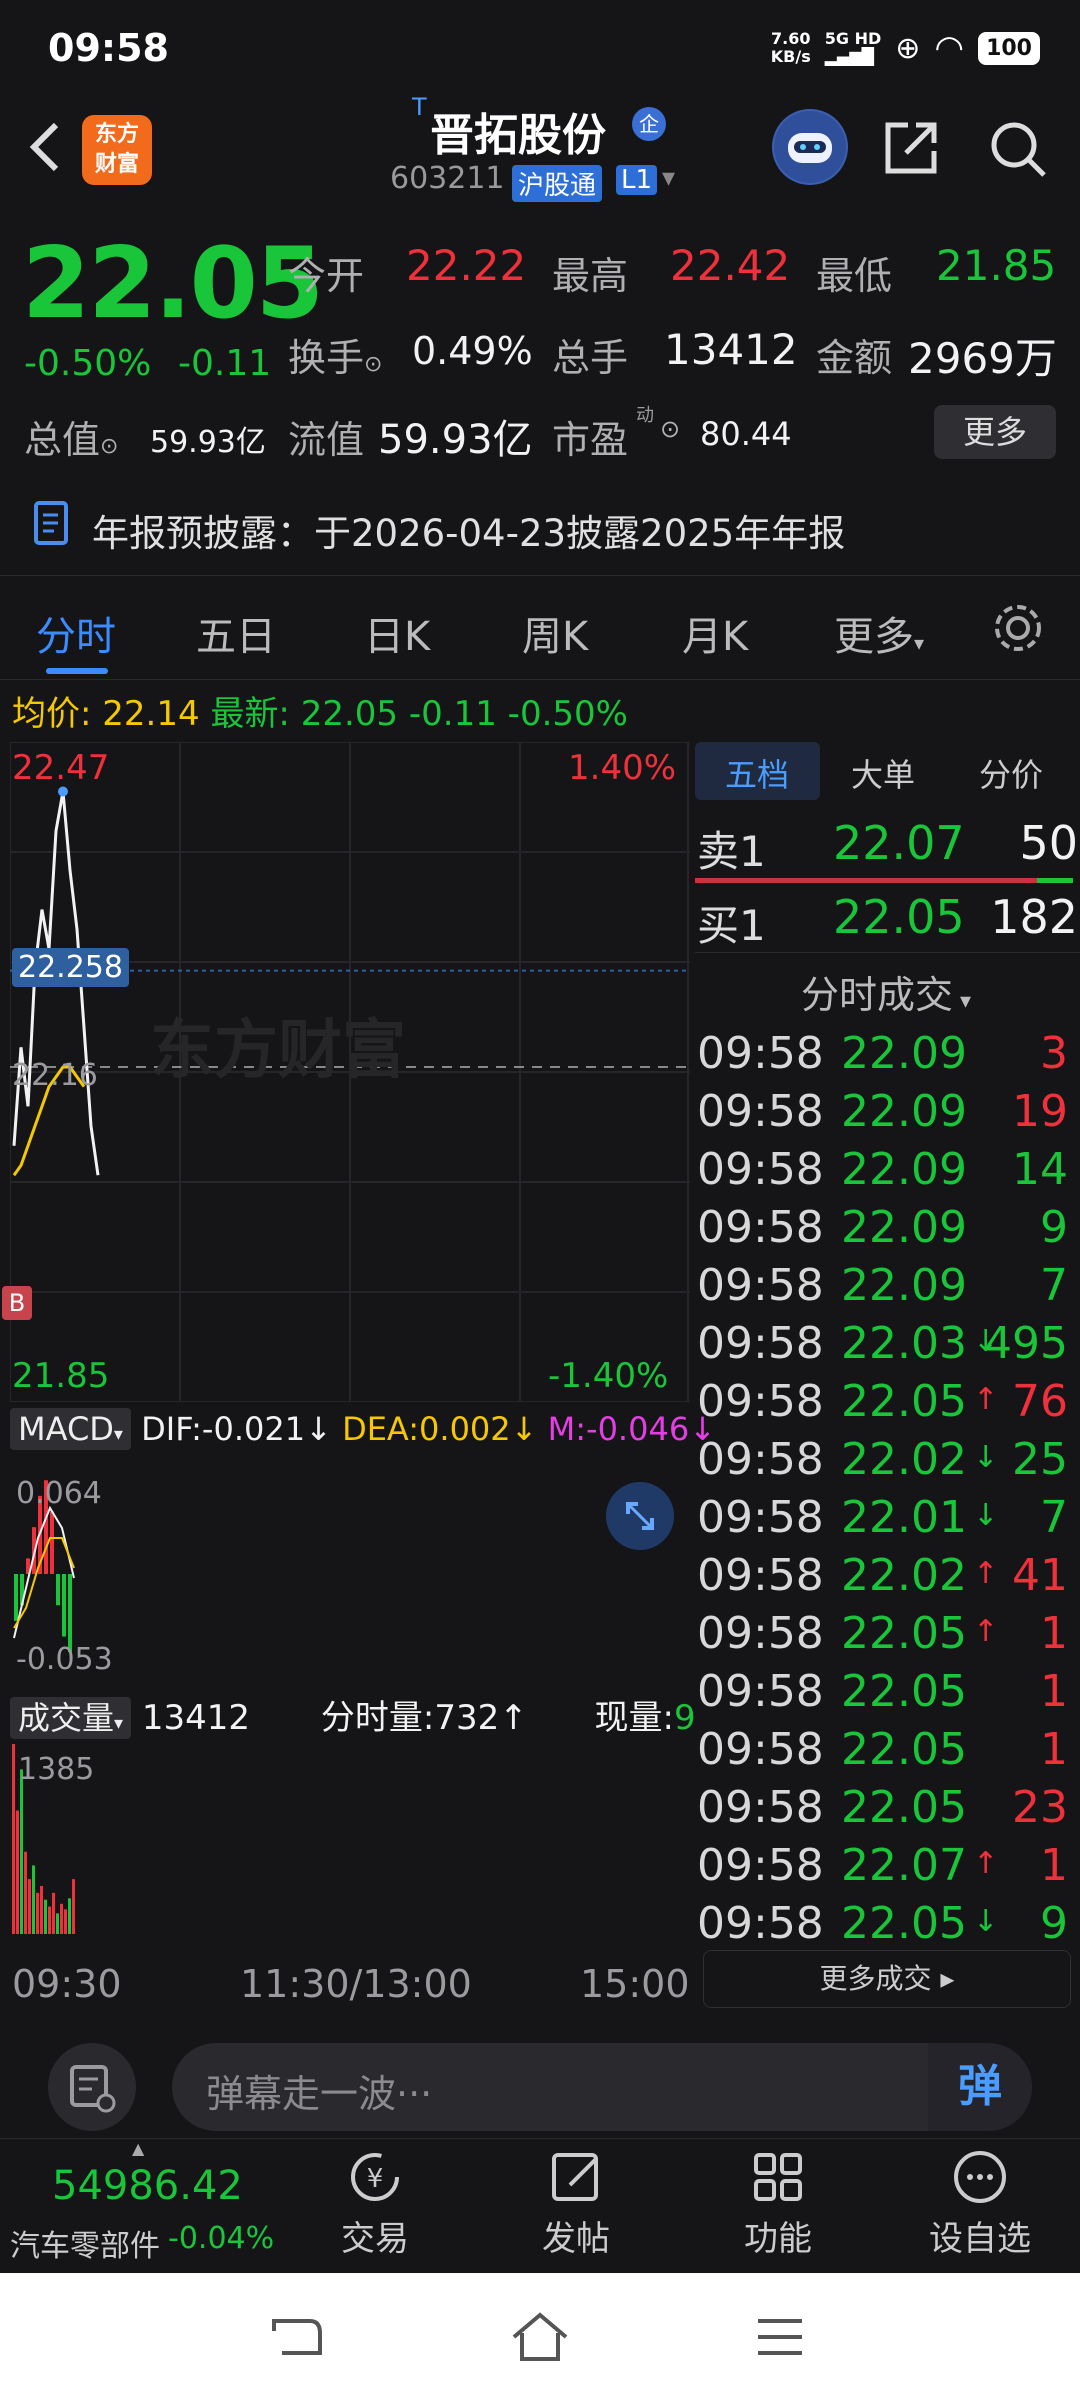 Image resolution: width=1080 pixels, height=2400 pixels. Describe the element at coordinates (466, 265) in the screenshot. I see `open-value: 22.22` at that location.